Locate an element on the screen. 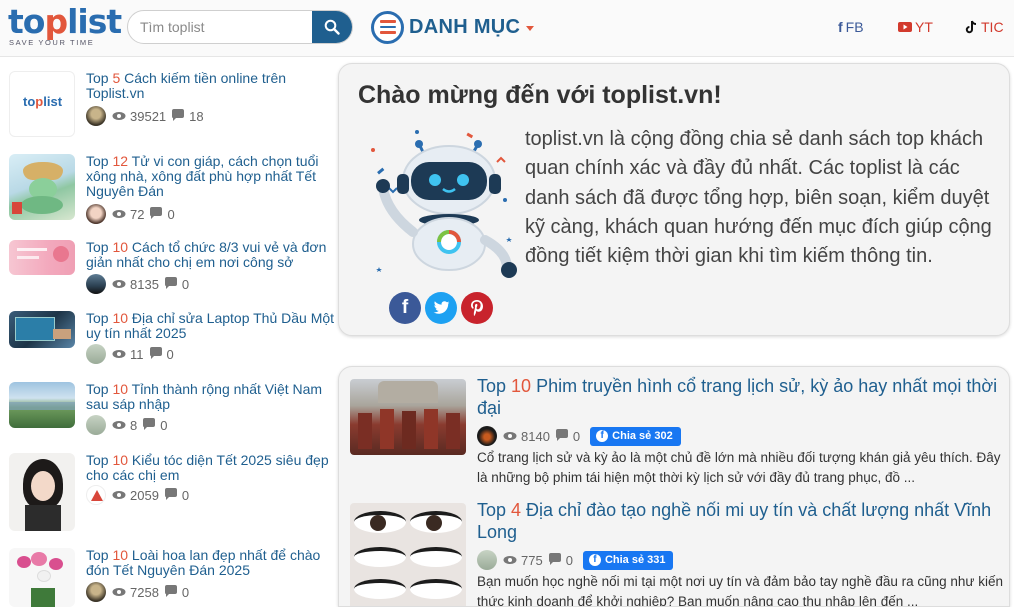 The width and height of the screenshot is (1014, 607). search-icon is located at coordinates (332, 27).